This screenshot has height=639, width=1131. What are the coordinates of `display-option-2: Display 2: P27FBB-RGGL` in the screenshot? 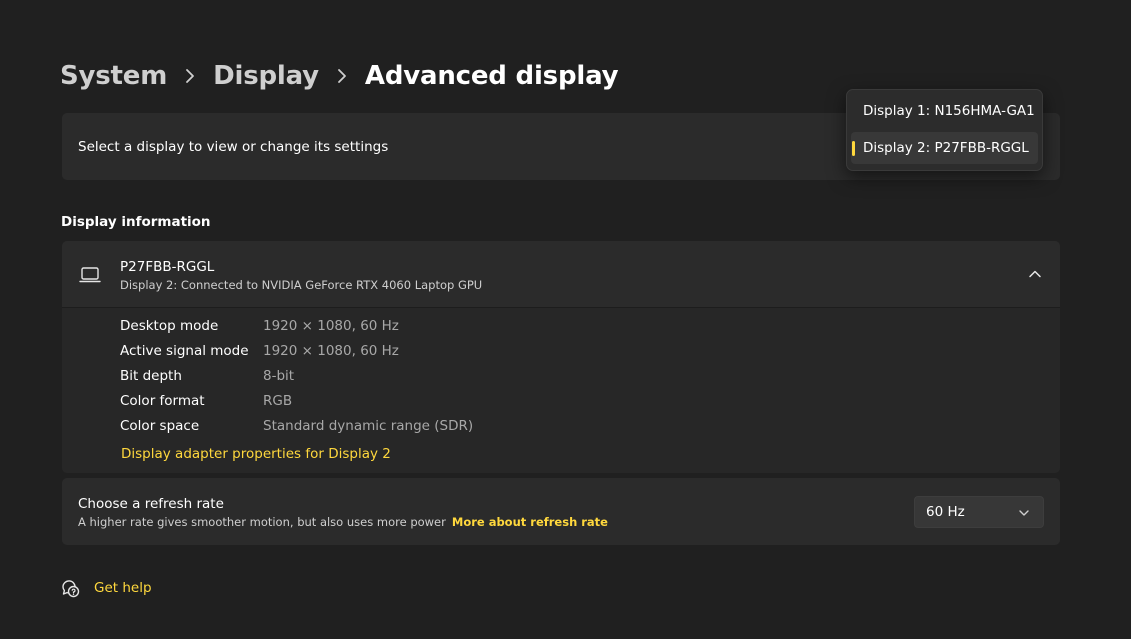 It's located at (944, 148).